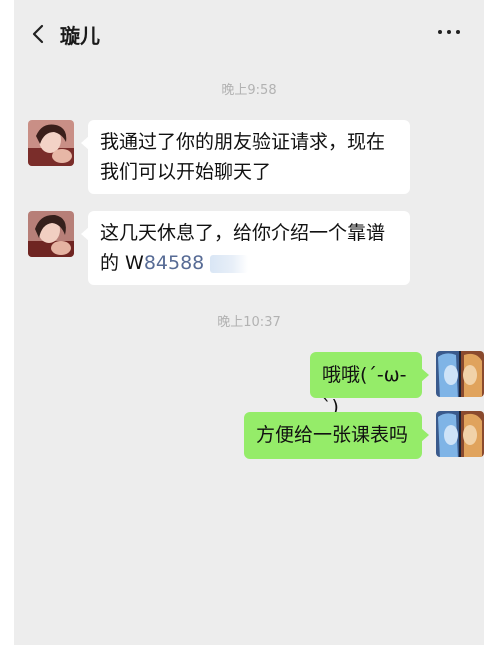 The image size is (498, 645). What do you see at coordinates (369, 385) in the screenshot?
I see `outgoing-message: 哦哦(´-ω-`)` at bounding box center [369, 385].